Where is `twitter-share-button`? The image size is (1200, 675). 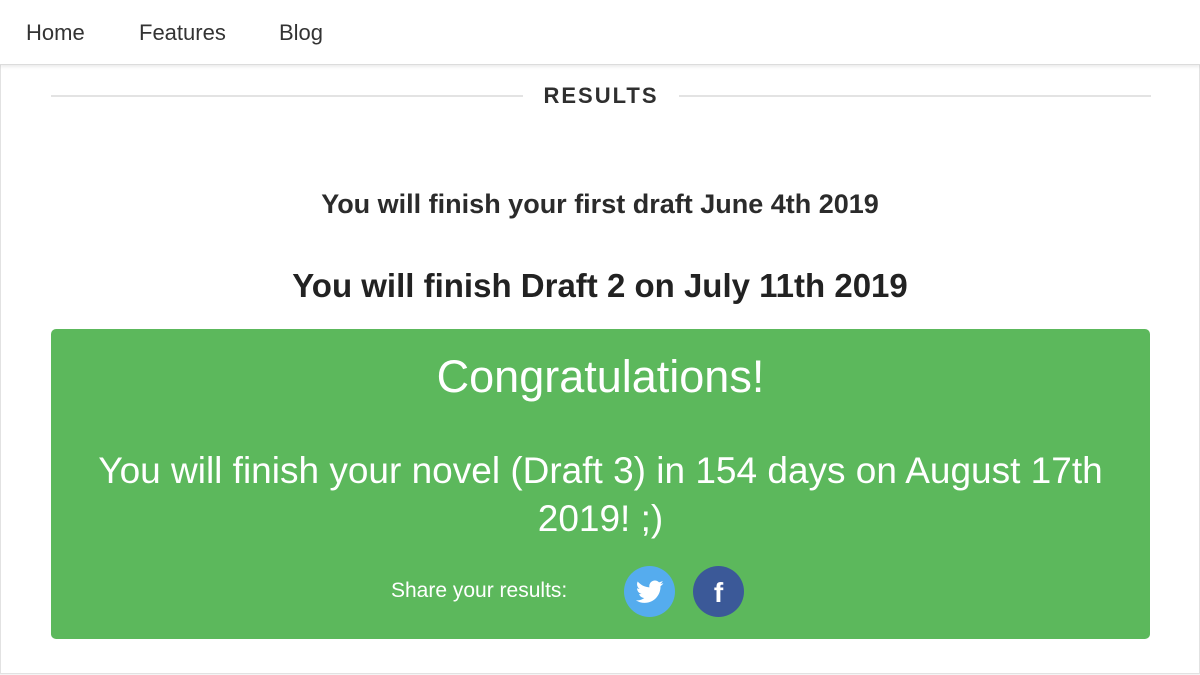 twitter-share-button is located at coordinates (649, 591).